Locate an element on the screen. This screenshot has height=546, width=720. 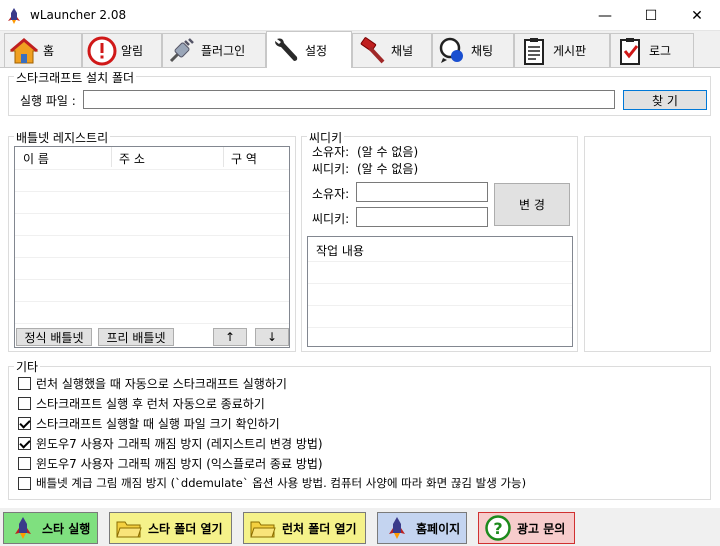
ad-inquiry-label: 광고 문의 is located at coordinates (541, 528).